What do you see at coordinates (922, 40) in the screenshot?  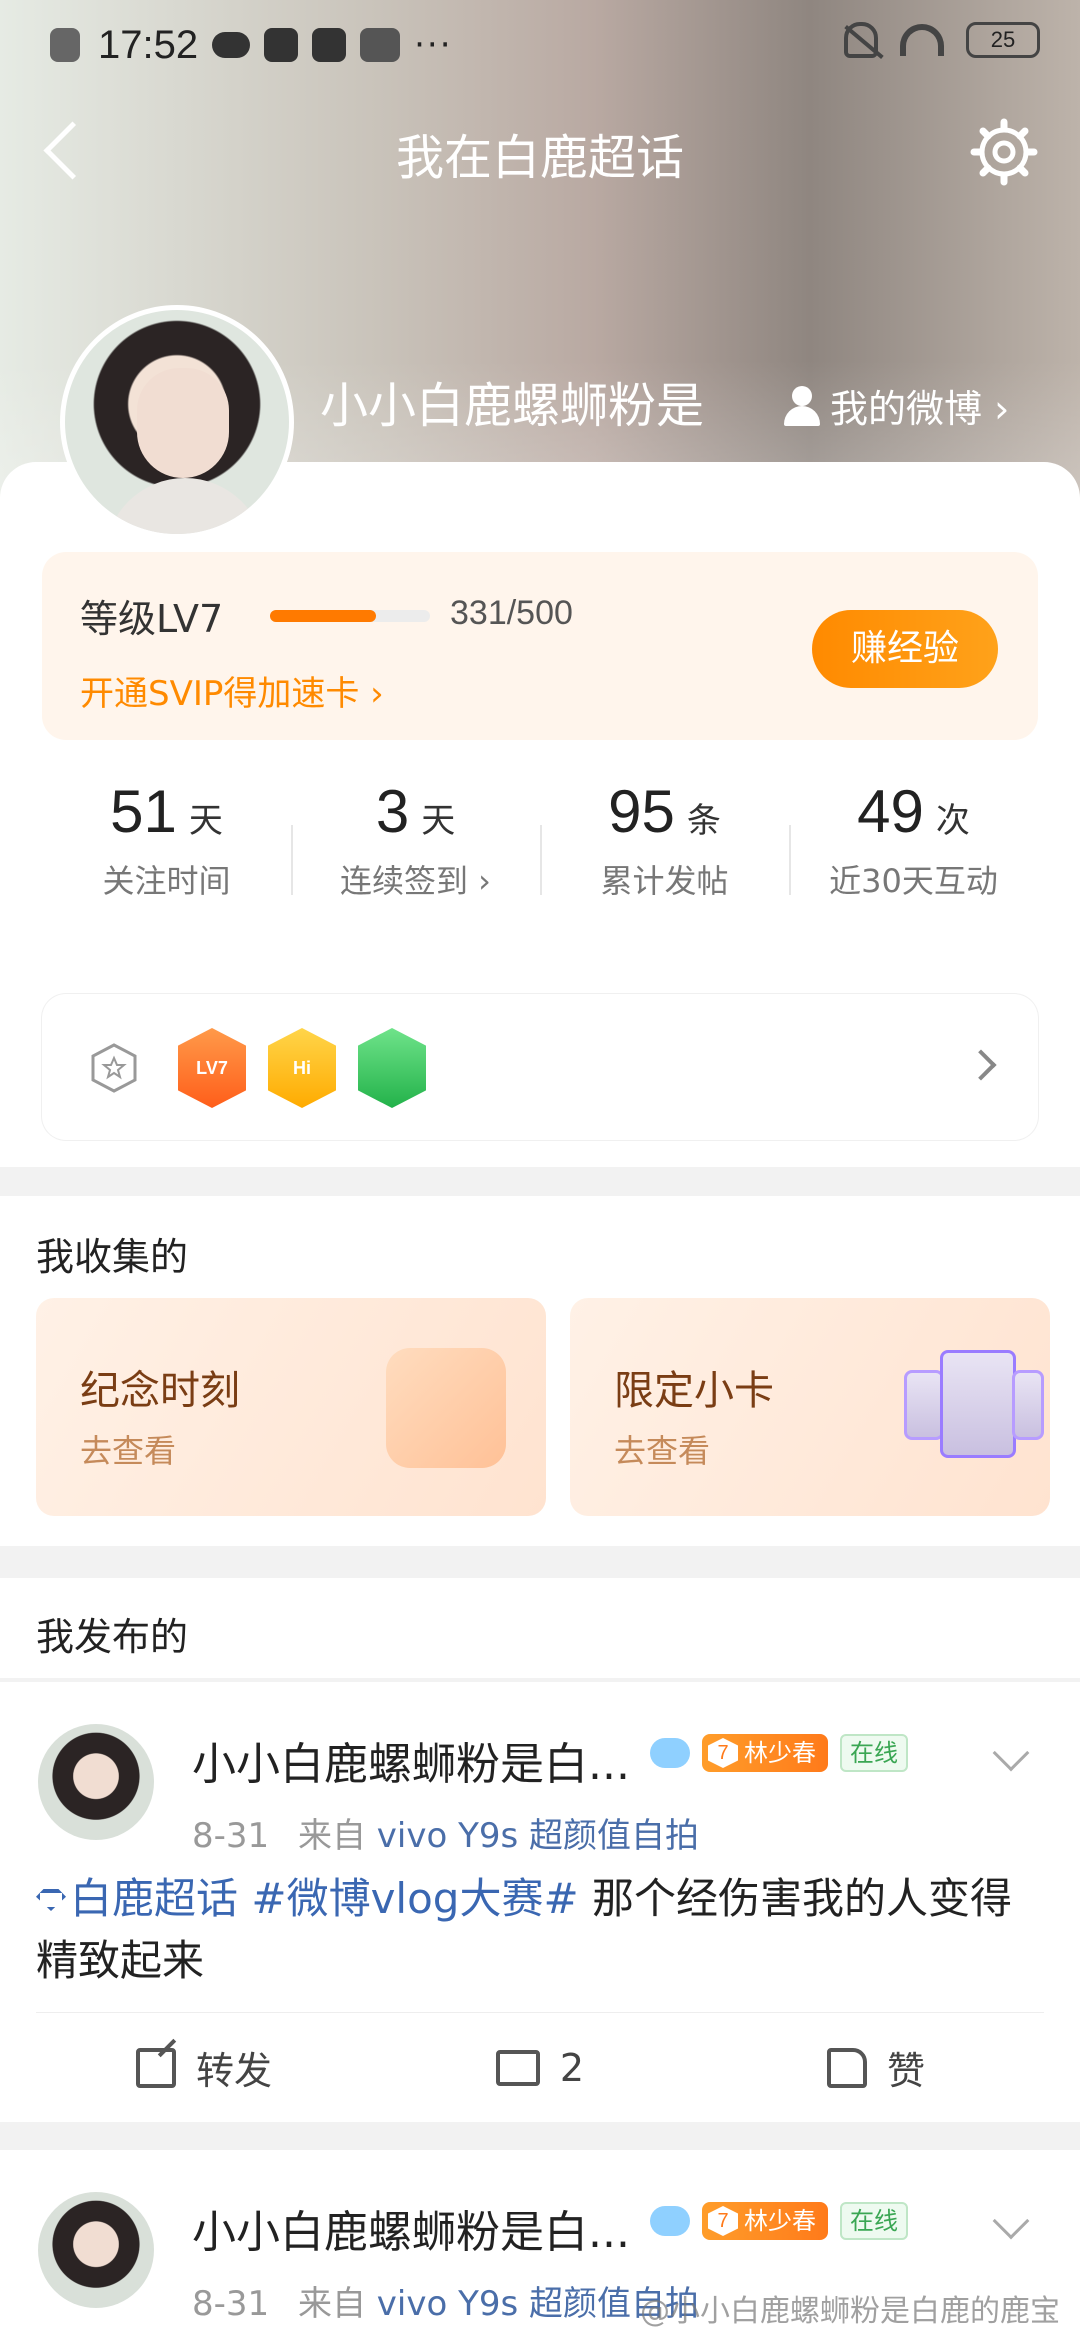 I see `wifi-icon` at bounding box center [922, 40].